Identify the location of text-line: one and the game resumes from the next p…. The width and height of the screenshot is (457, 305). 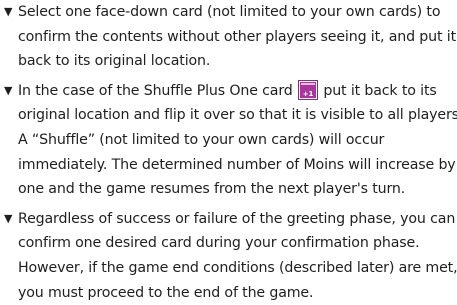
(212, 189).